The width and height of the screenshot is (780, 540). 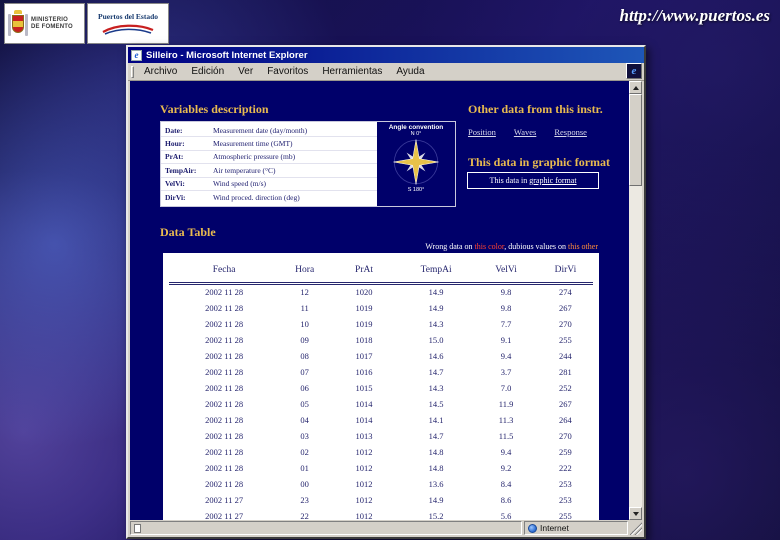 What do you see at coordinates (436, 515) in the screenshot?
I see `table-cell: 15.2` at bounding box center [436, 515].